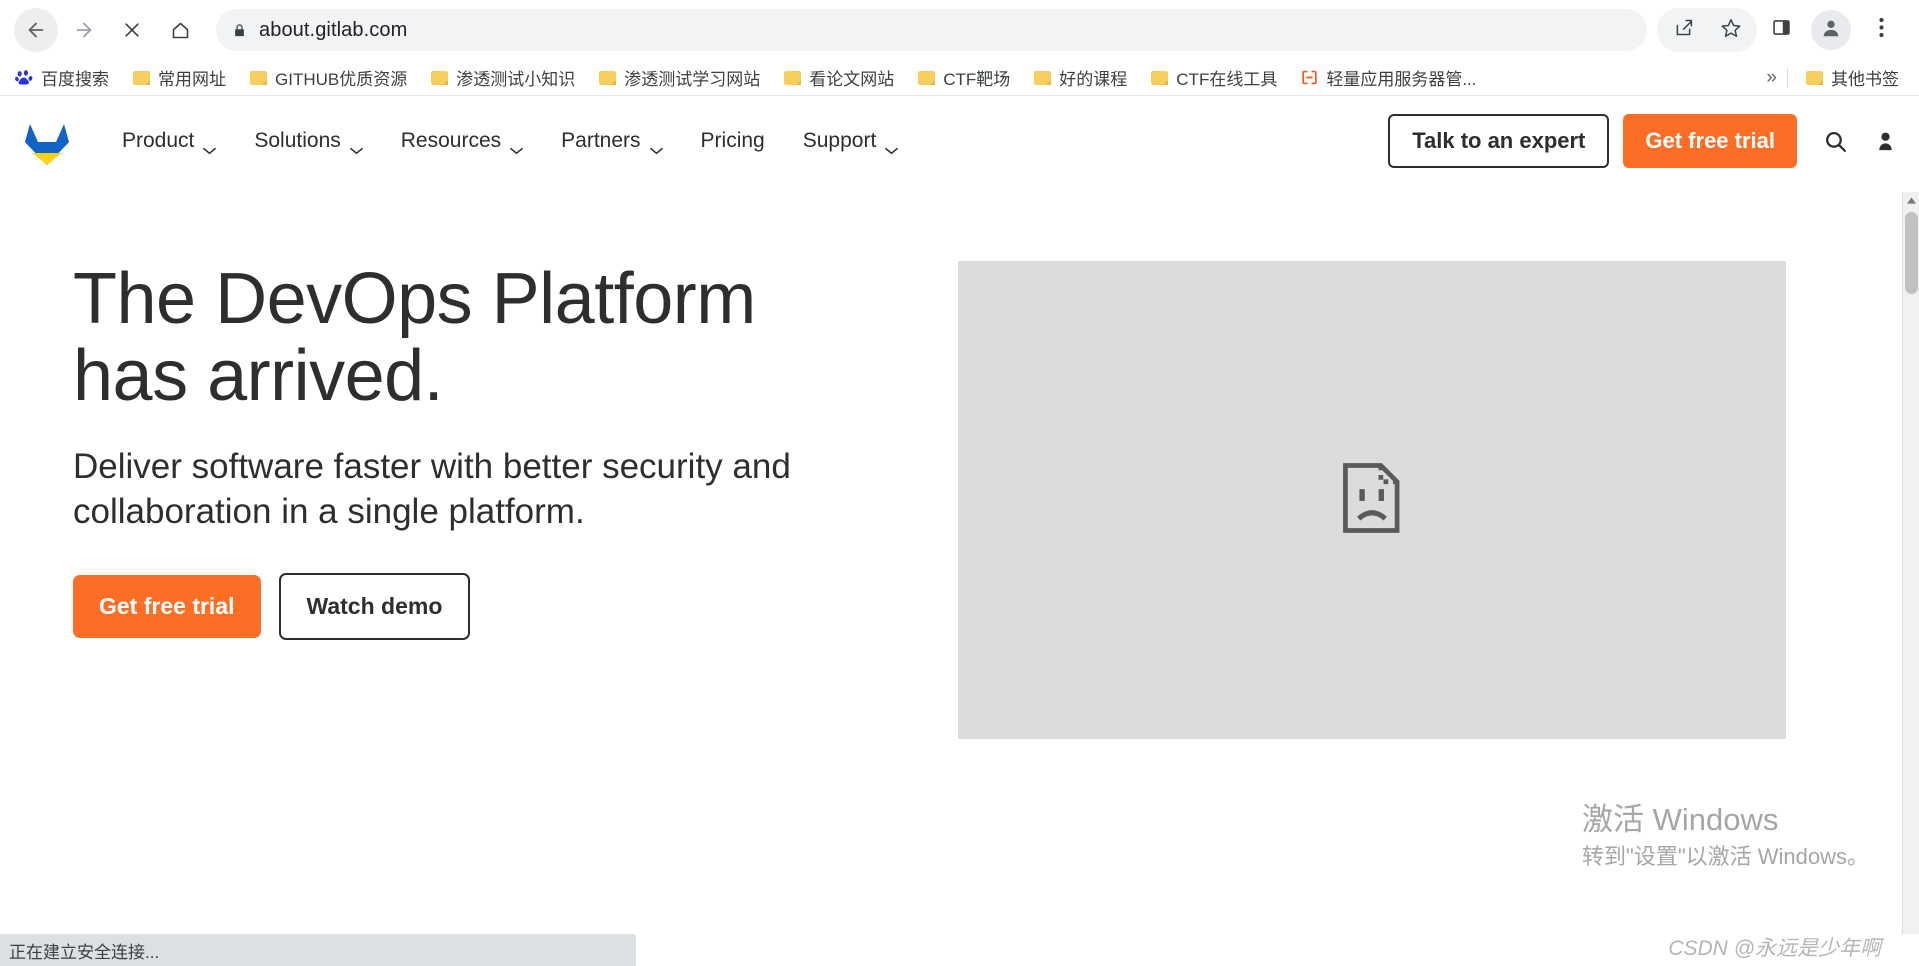 The height and width of the screenshot is (966, 1919). What do you see at coordinates (1707, 30) in the screenshot?
I see `omnibox-actions-group` at bounding box center [1707, 30].